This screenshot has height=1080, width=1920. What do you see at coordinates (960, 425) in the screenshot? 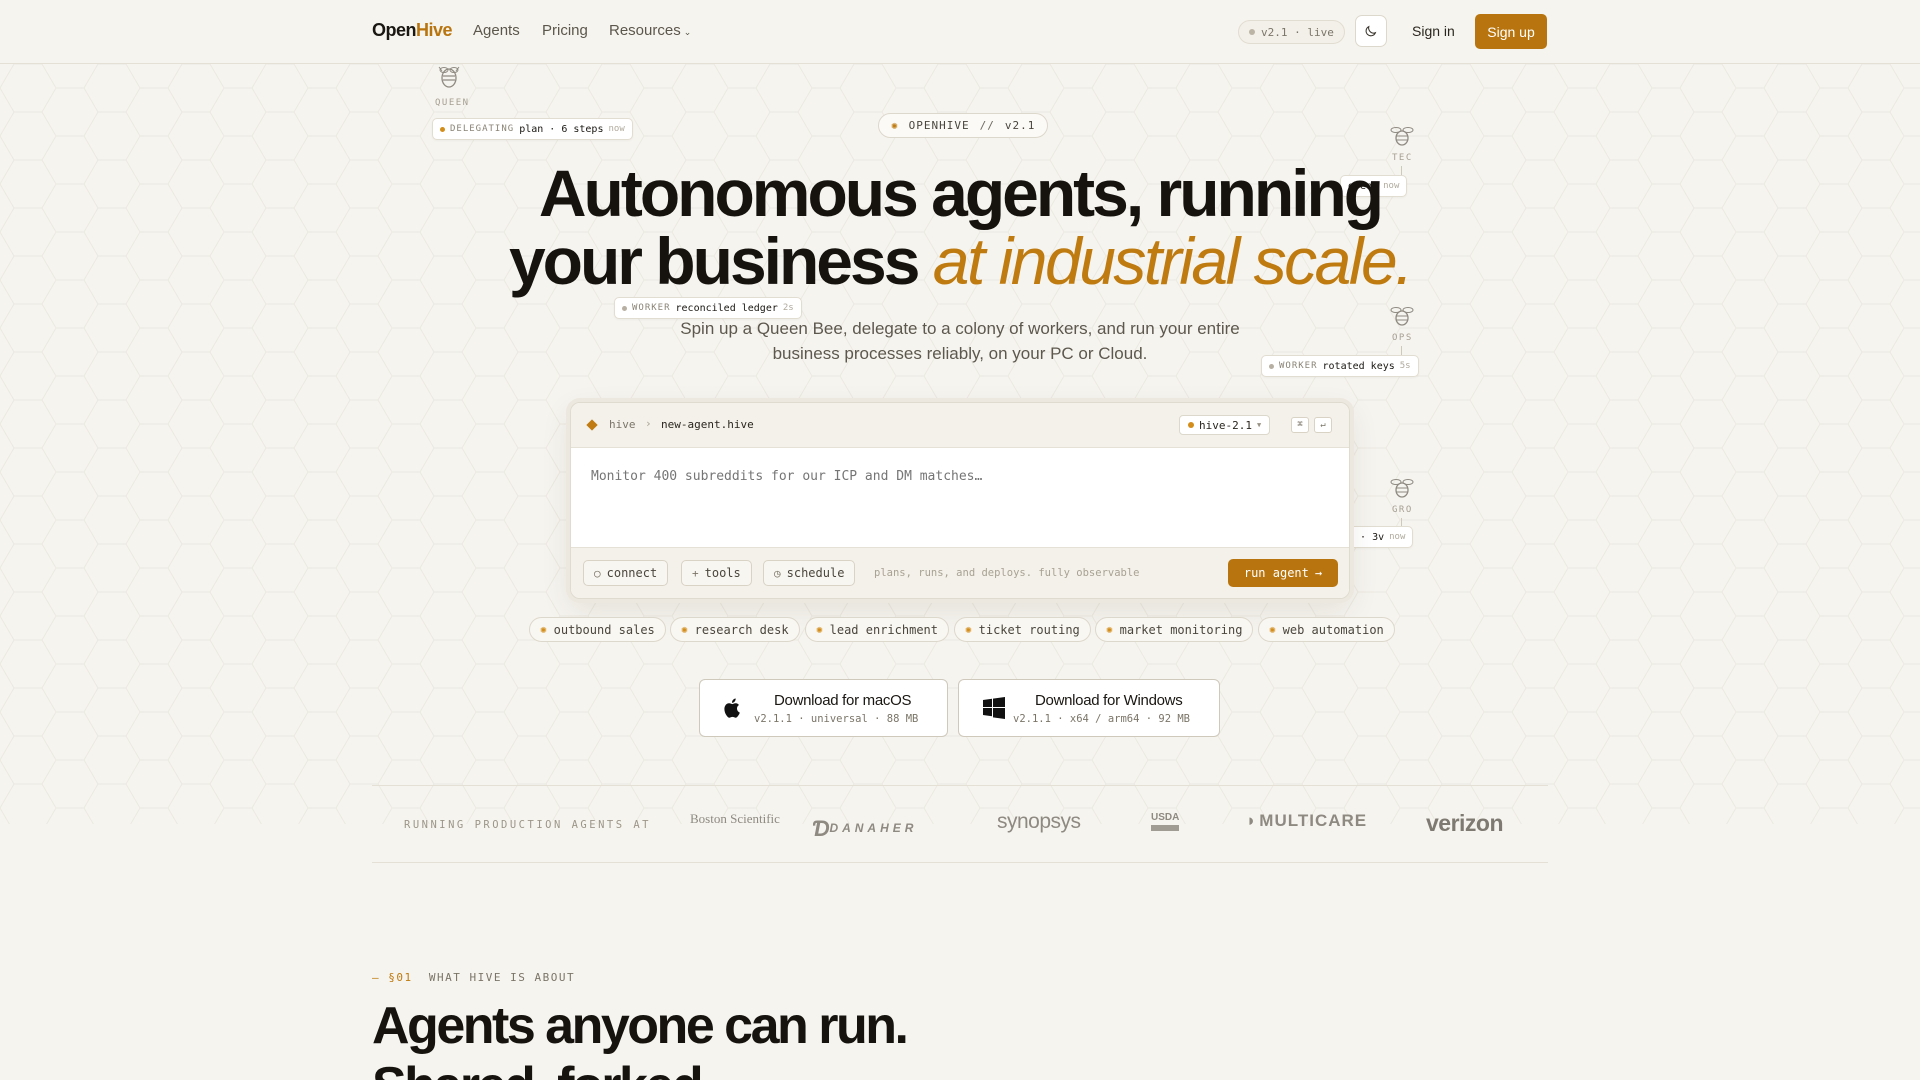
I see `prompt-header: hive › new-agent.hive hive-2.1 ▼ ⌘ ↵` at bounding box center [960, 425].